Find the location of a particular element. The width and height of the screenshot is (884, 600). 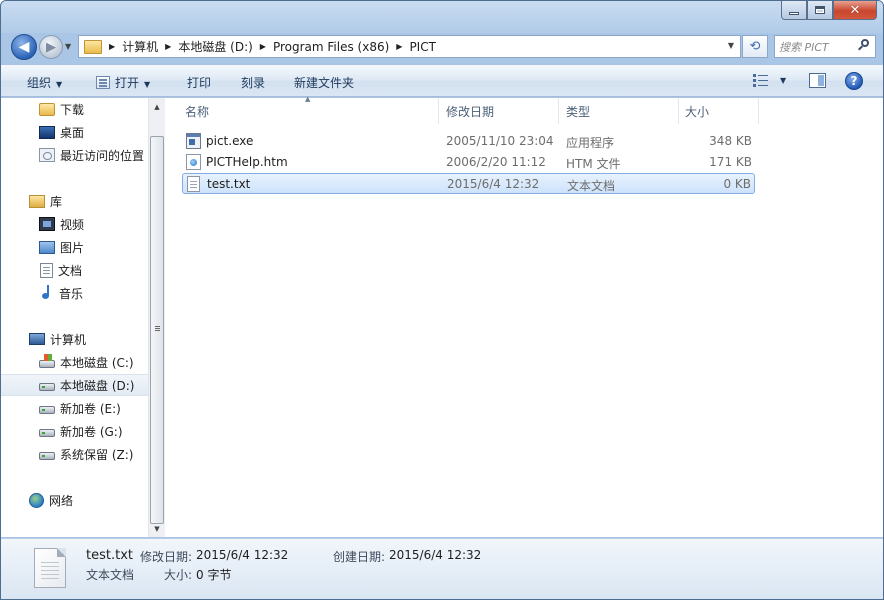

nav-item-documents: 文档 is located at coordinates (74, 270).